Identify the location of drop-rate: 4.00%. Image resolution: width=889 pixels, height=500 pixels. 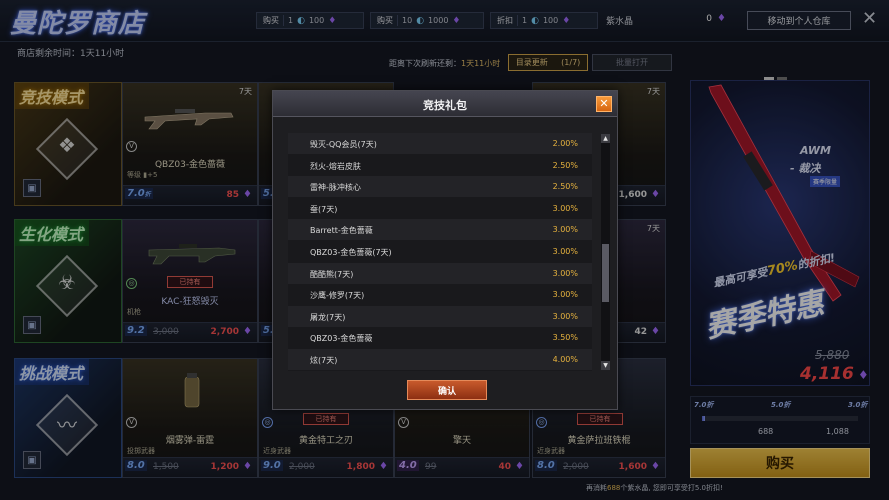
(565, 359).